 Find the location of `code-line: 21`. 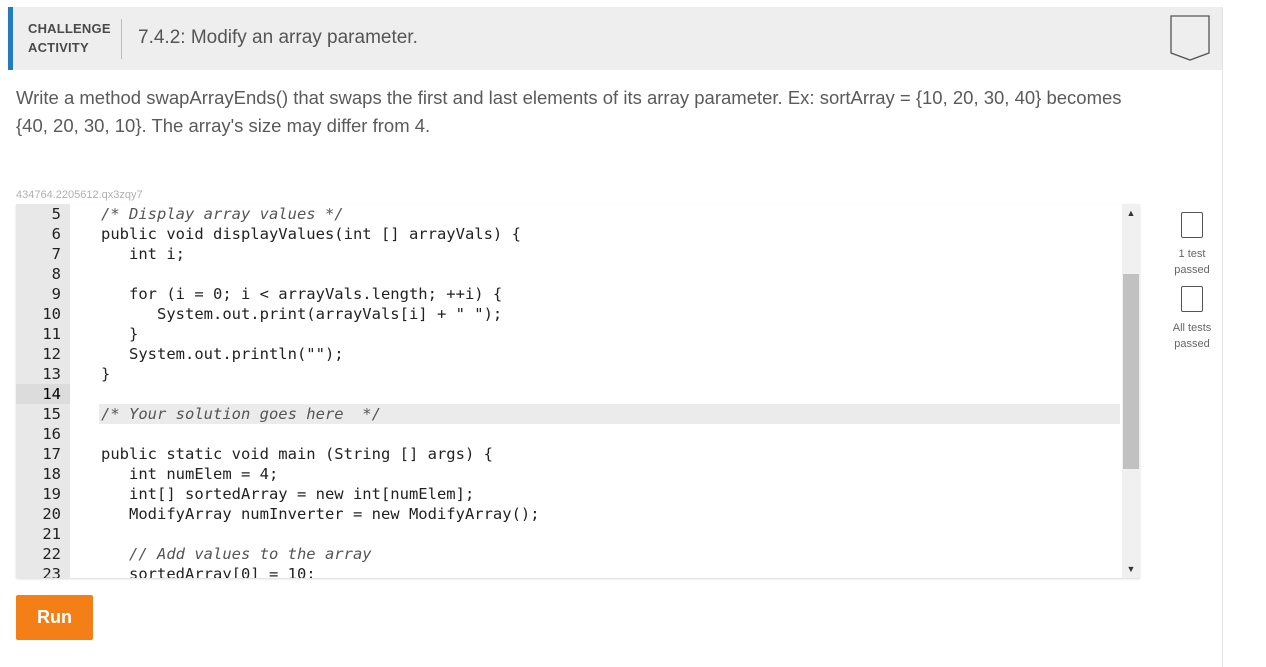

code-line: 21 is located at coordinates (568, 534).